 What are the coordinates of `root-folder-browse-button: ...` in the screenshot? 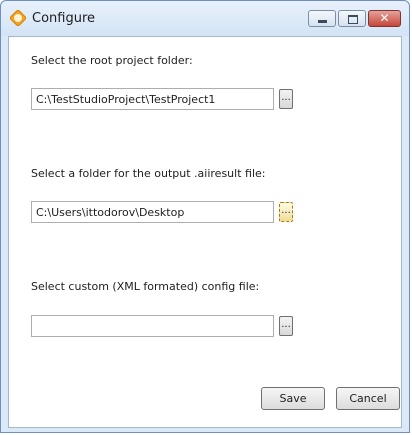 It's located at (286, 99).